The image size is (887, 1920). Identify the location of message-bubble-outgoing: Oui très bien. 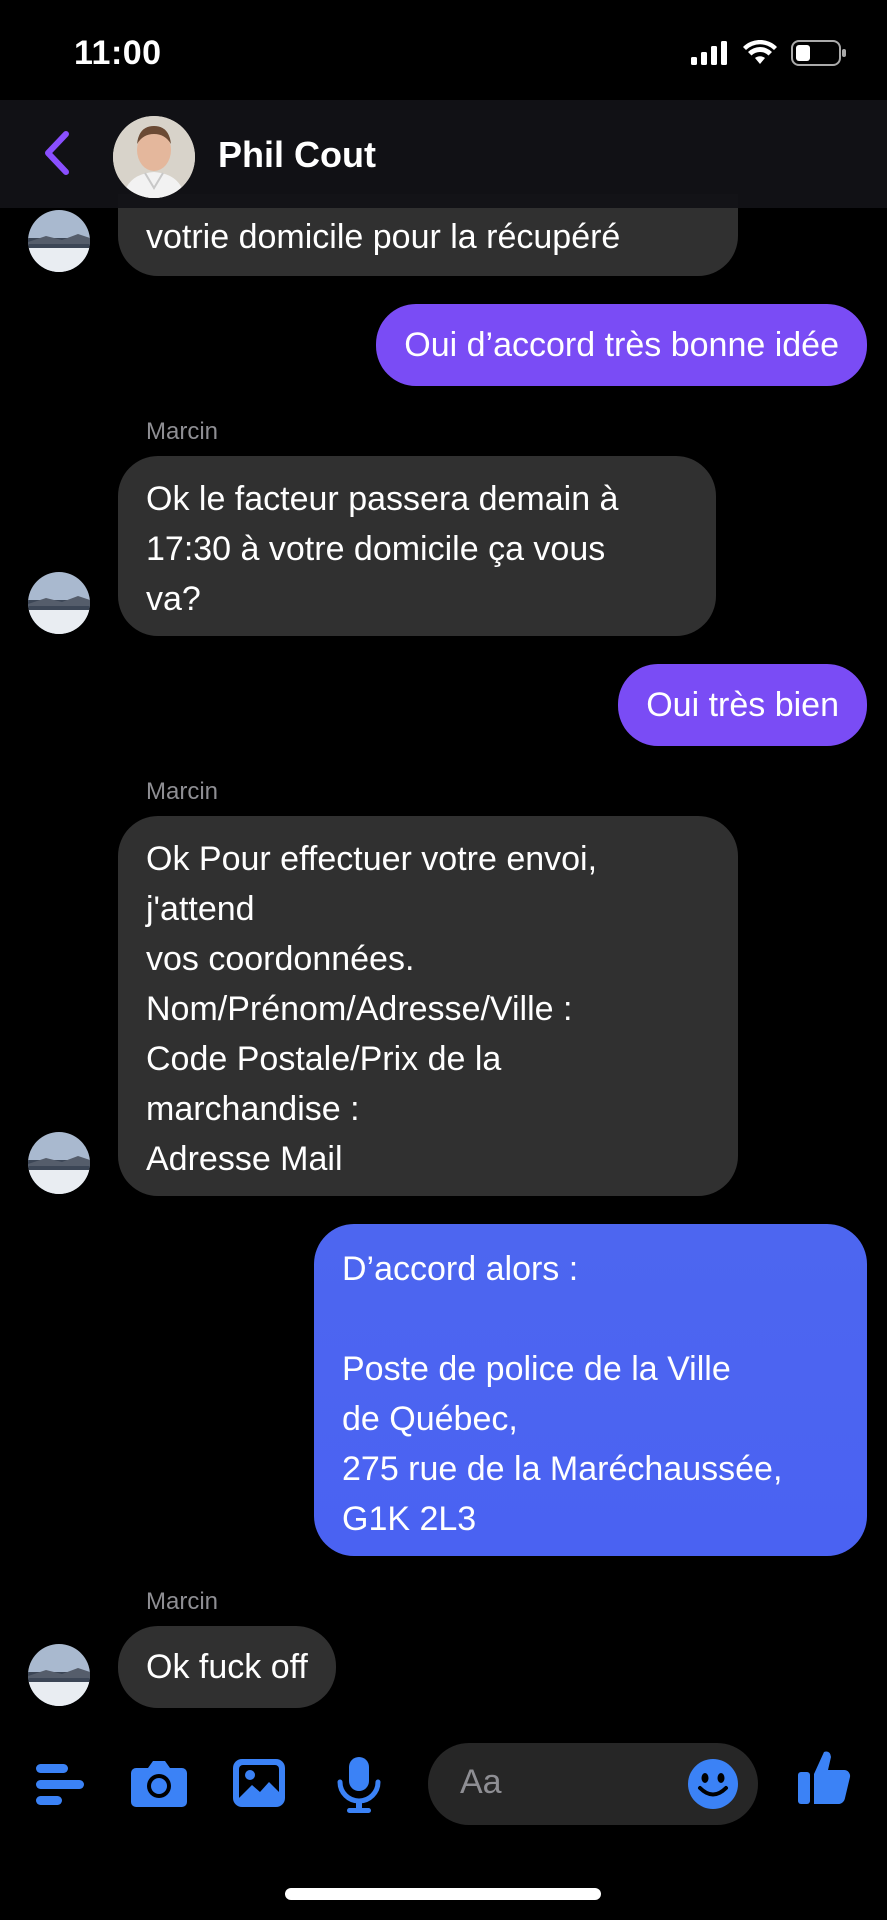
(742, 705).